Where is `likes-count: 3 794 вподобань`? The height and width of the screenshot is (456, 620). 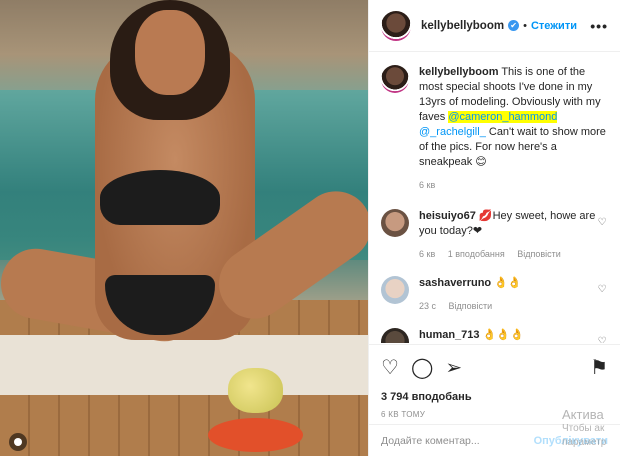
likes-count: 3 794 вподобань is located at coordinates (494, 397).